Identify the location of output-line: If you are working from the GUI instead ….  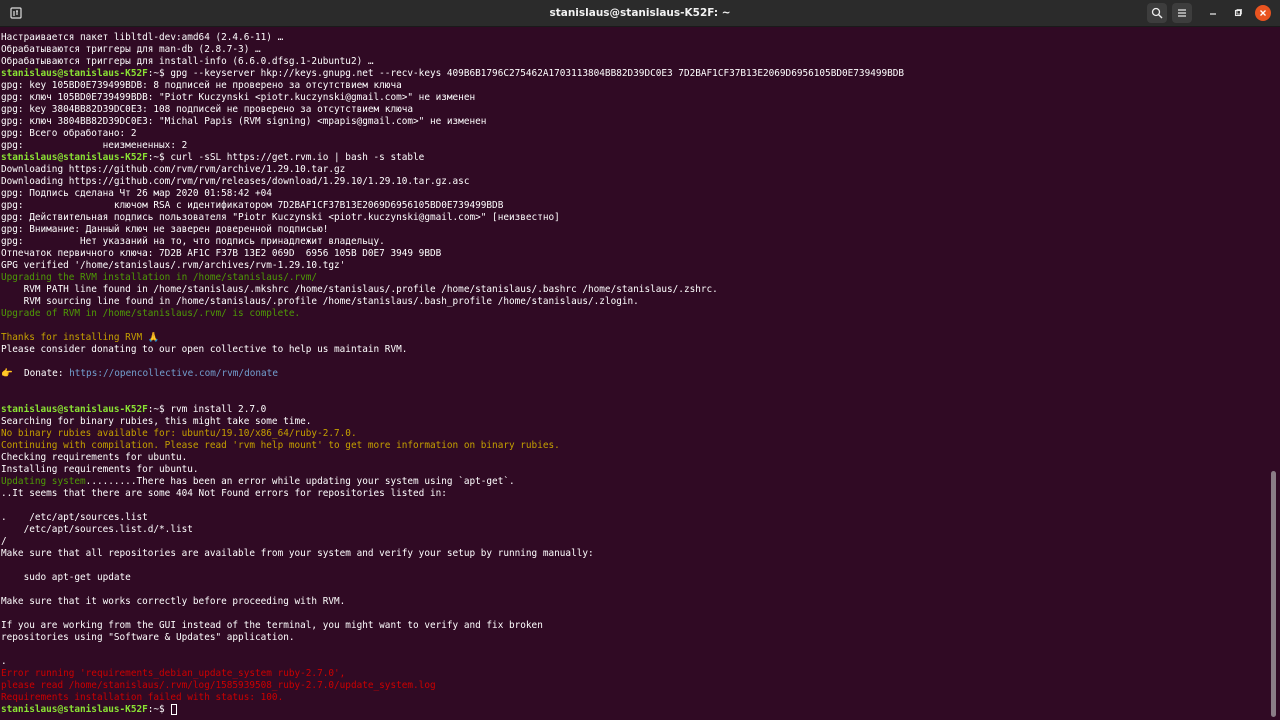
(272, 625).